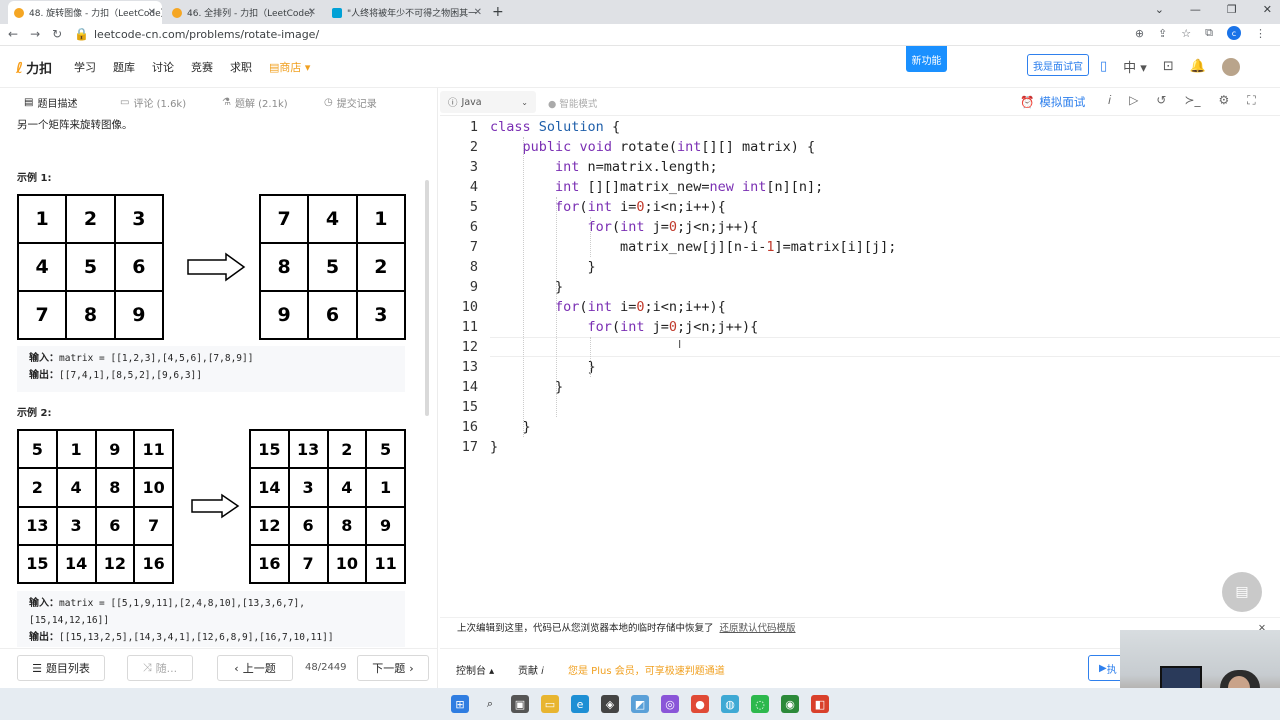 Image resolution: width=1280 pixels, height=720 pixels. What do you see at coordinates (1186, 33) in the screenshot?
I see `bookmark-star-icon: ☆` at bounding box center [1186, 33].